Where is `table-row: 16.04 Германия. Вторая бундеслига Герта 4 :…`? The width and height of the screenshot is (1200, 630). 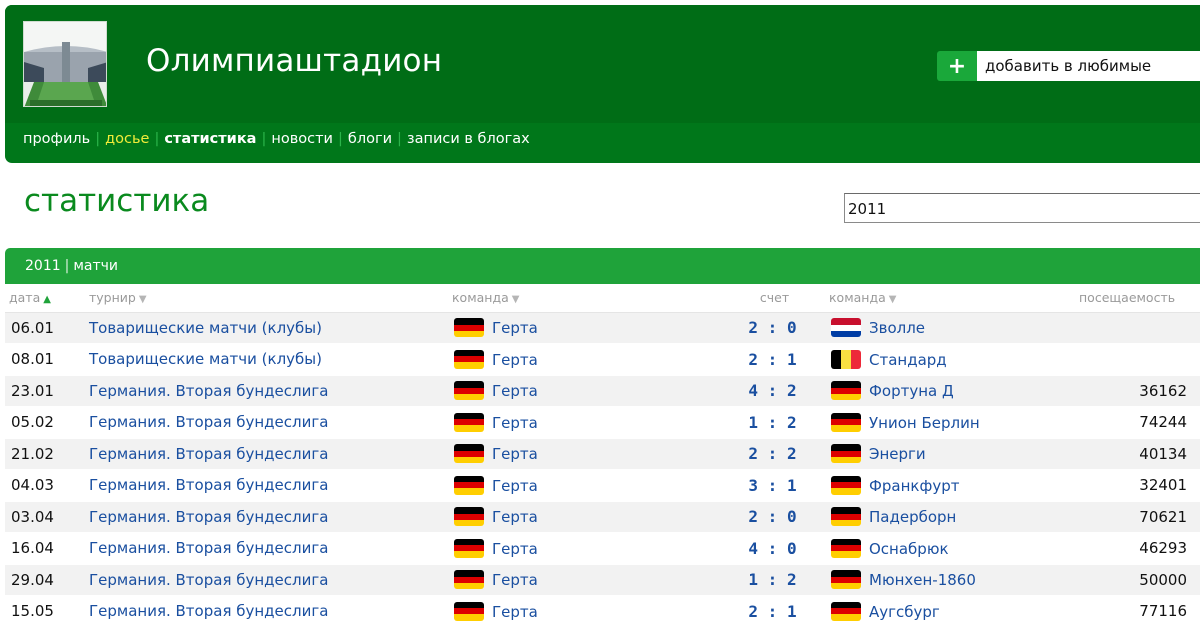
table-row: 16.04 Германия. Вторая бундеслига Герта 4 :… is located at coordinates (602, 548).